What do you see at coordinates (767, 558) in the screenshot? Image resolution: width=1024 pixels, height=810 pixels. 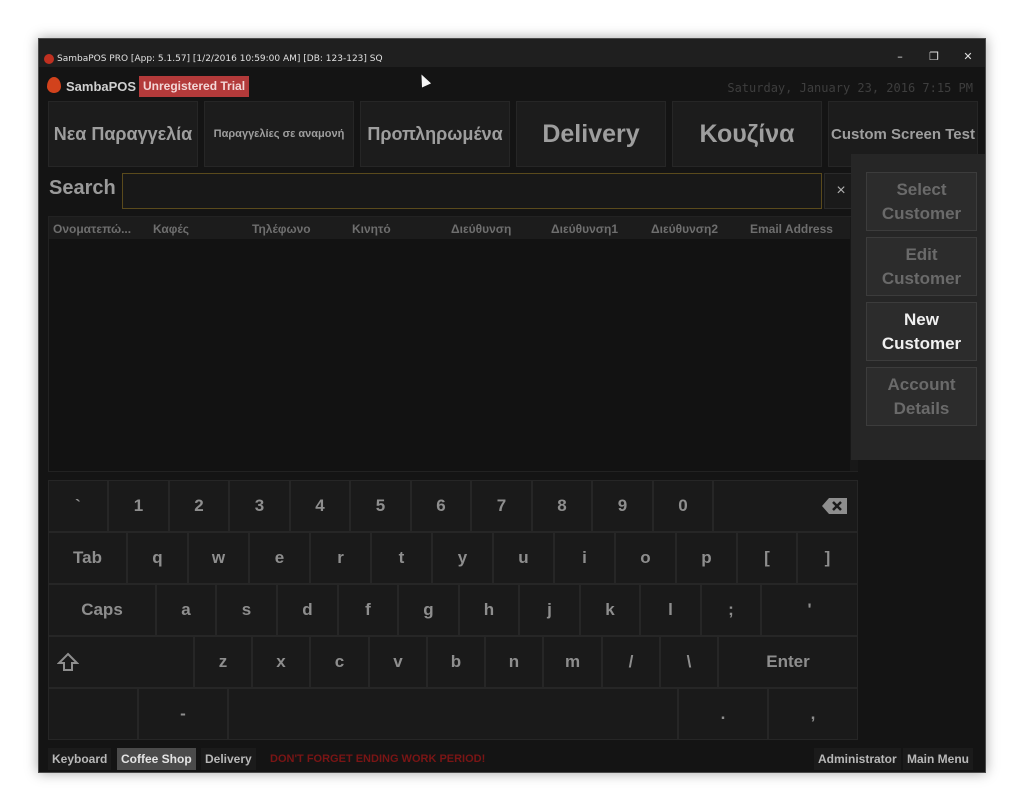 I see `key-left-bracket: [` at bounding box center [767, 558].